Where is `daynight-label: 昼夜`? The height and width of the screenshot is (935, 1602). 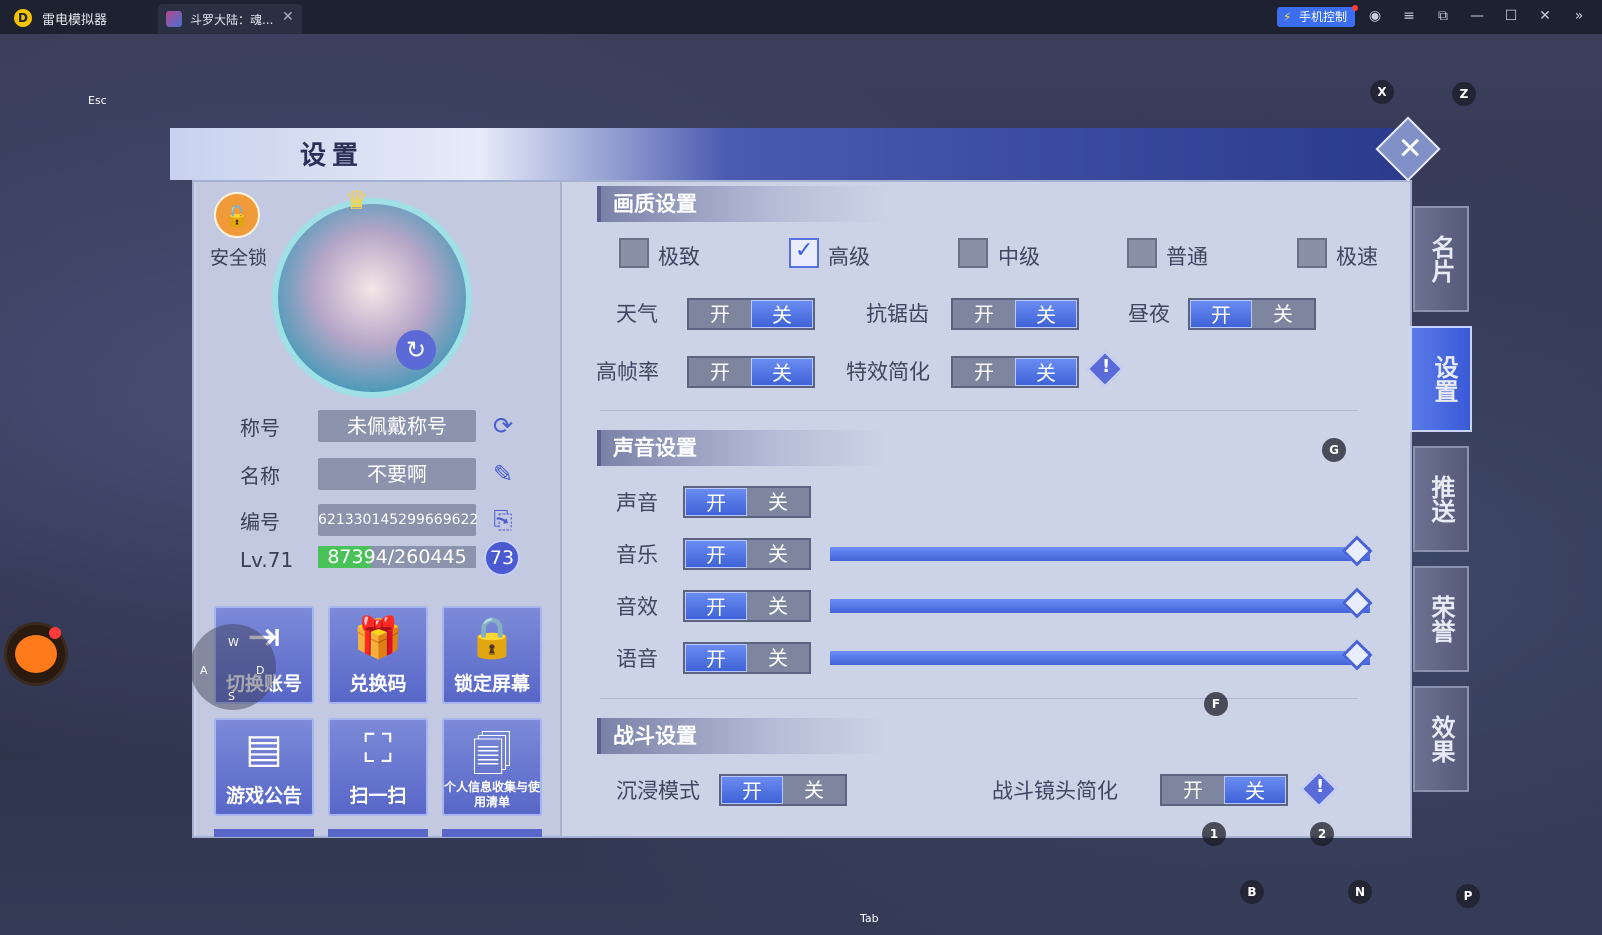
daynight-label: 昼夜 is located at coordinates (1149, 314).